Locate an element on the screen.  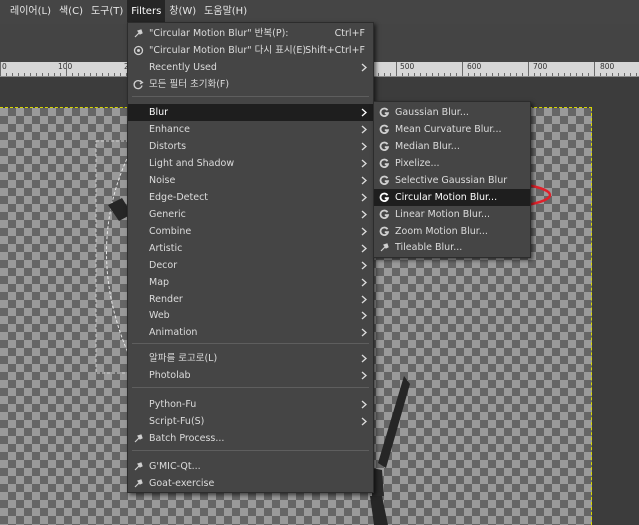
reshow-last-filter-label: "Circular Motion Blur" 다시 표시(E) is located at coordinates (228, 50).